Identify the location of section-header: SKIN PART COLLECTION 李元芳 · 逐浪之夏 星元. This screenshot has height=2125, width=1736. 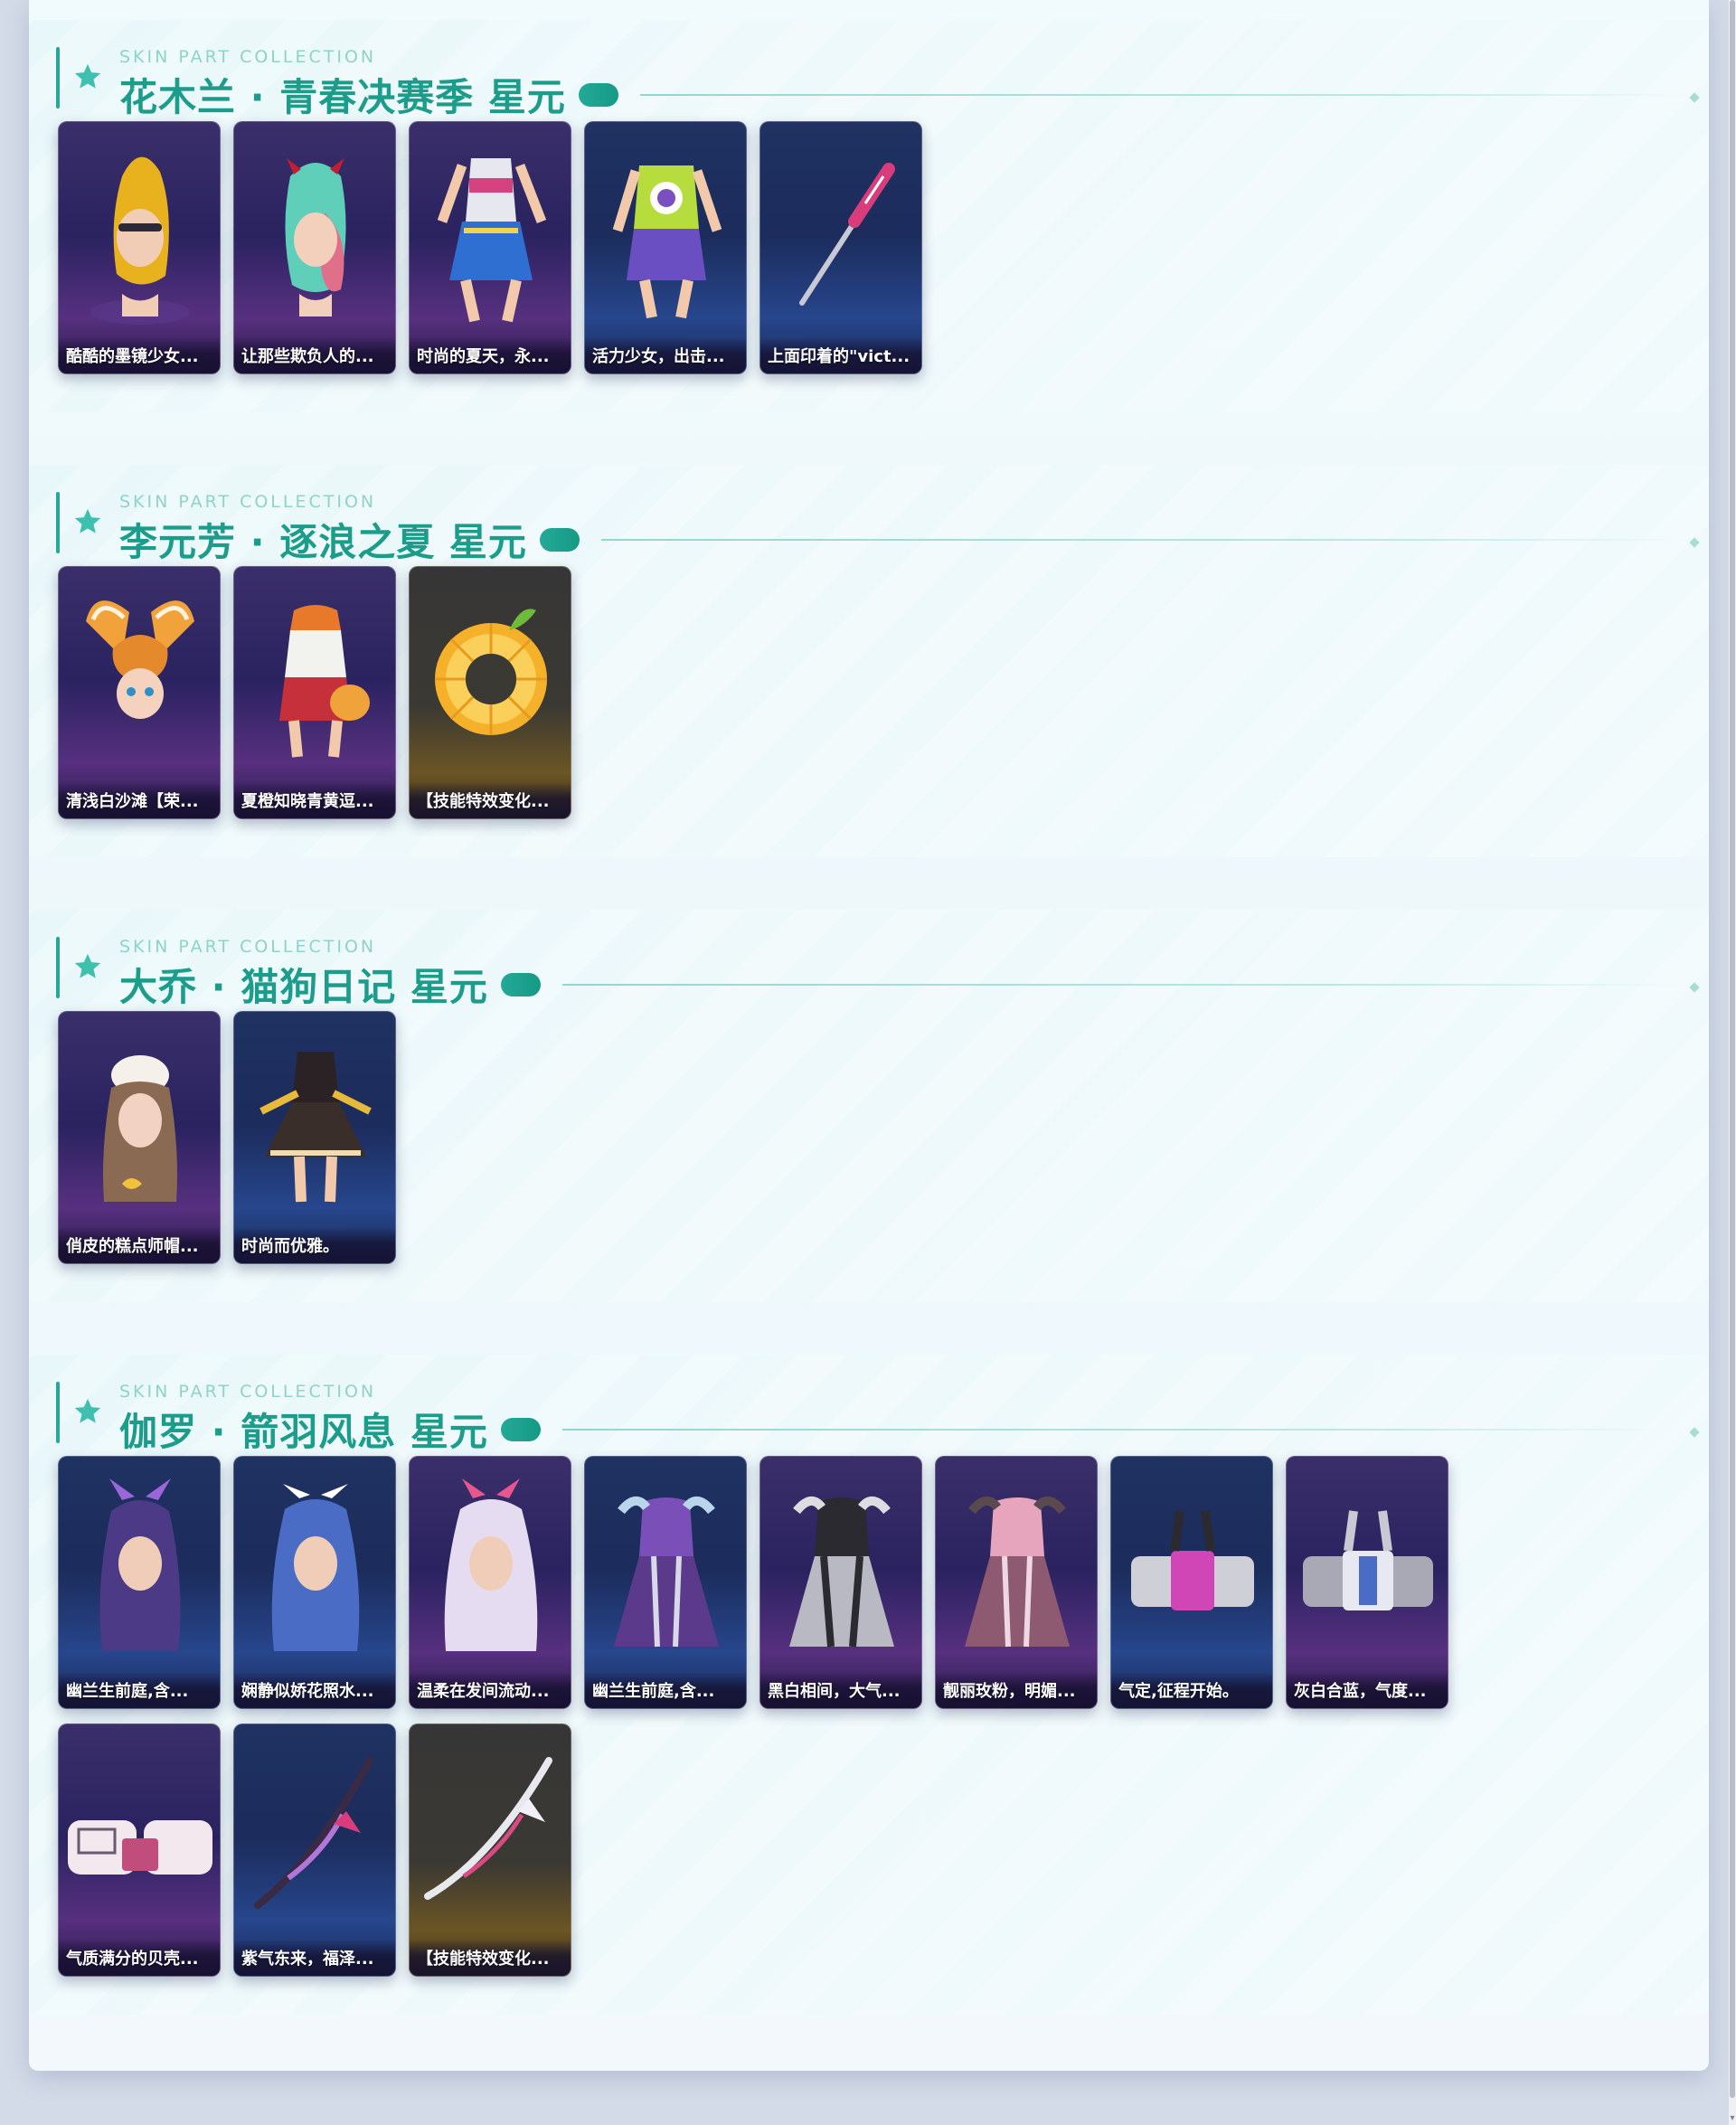
(883, 528).